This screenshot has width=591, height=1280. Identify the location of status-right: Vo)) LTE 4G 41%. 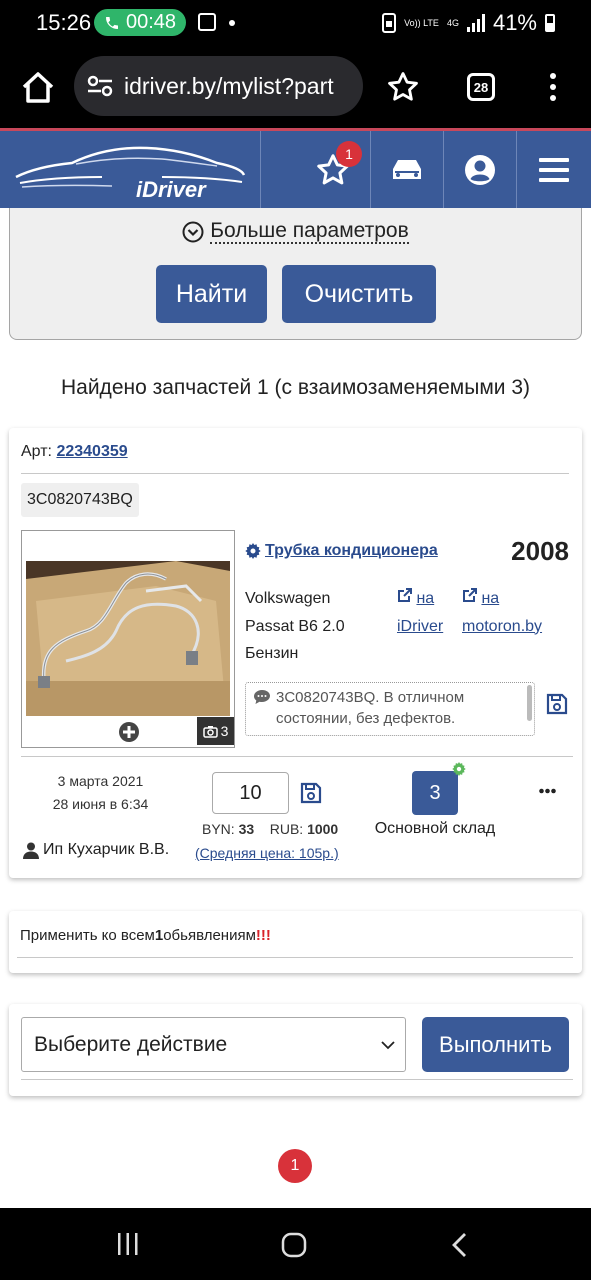
(468, 23).